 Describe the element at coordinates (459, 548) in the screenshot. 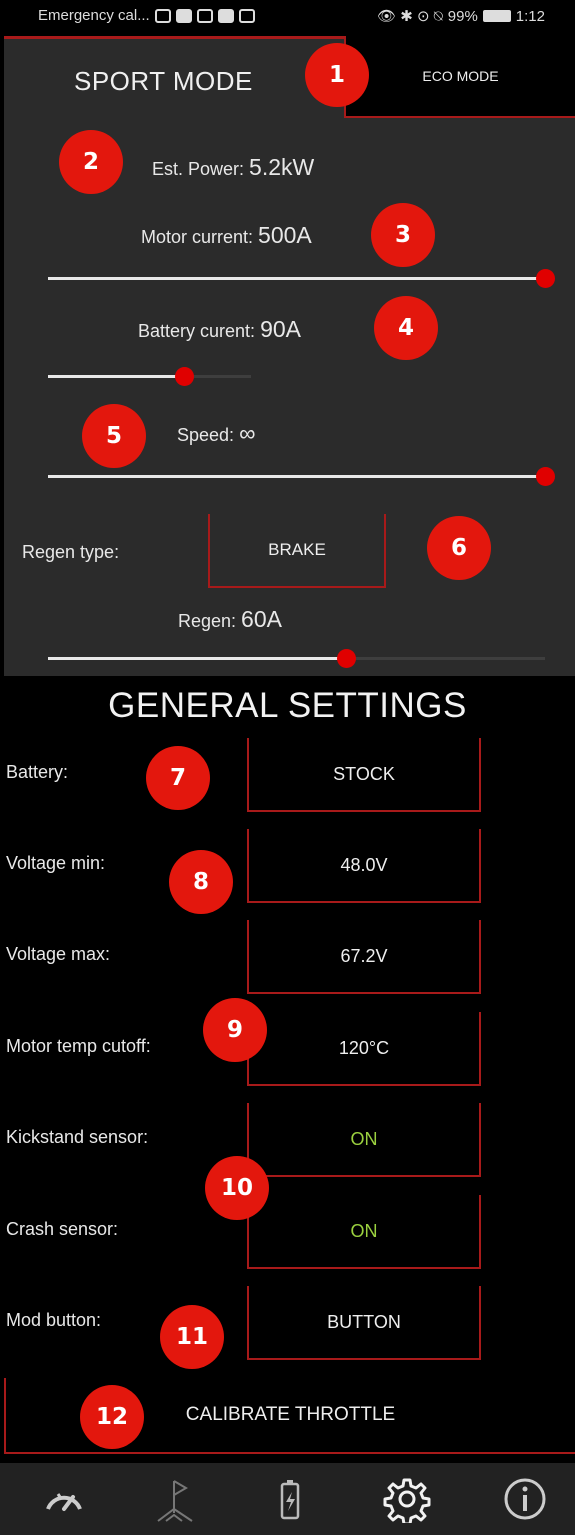

I see `marker-6: 6` at that location.